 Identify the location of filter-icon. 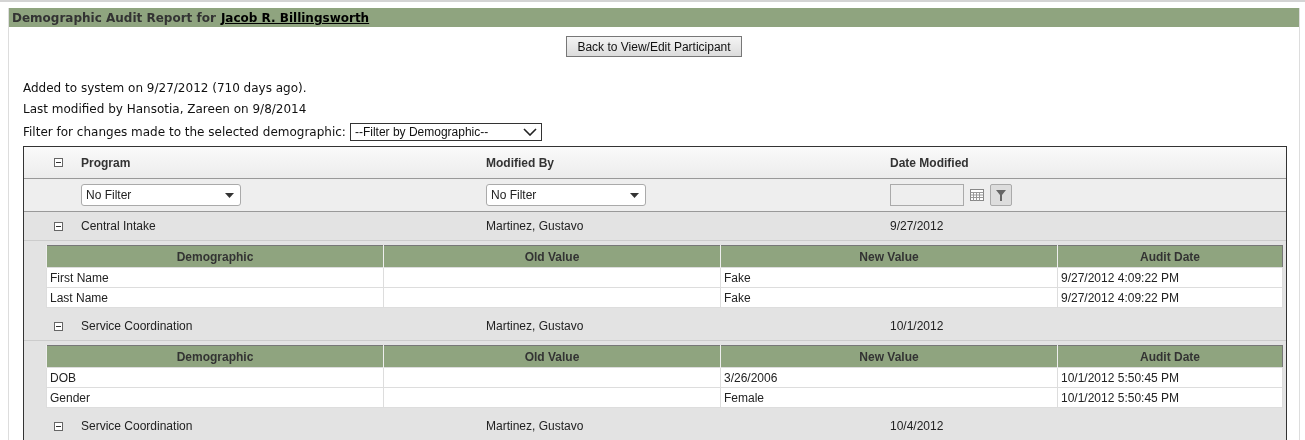
(1001, 195).